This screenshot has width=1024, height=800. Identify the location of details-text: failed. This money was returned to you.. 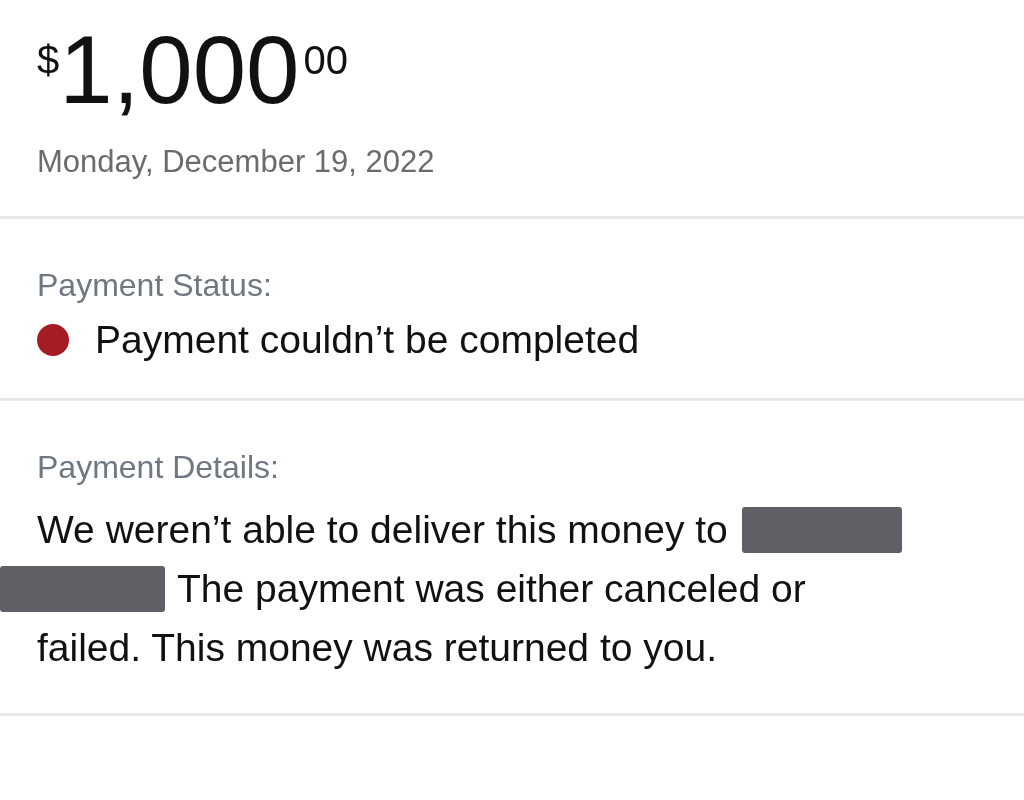
(377, 647).